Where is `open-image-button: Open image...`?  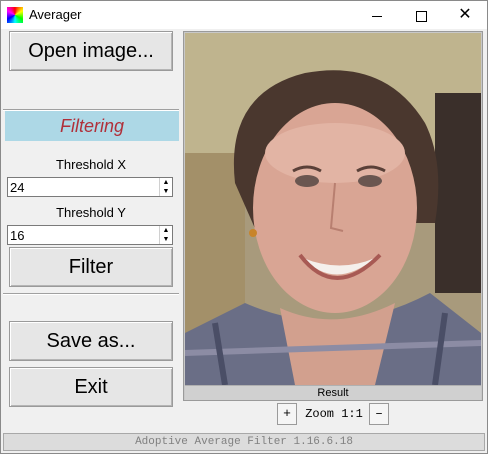
open-image-button: Open image... is located at coordinates (91, 51).